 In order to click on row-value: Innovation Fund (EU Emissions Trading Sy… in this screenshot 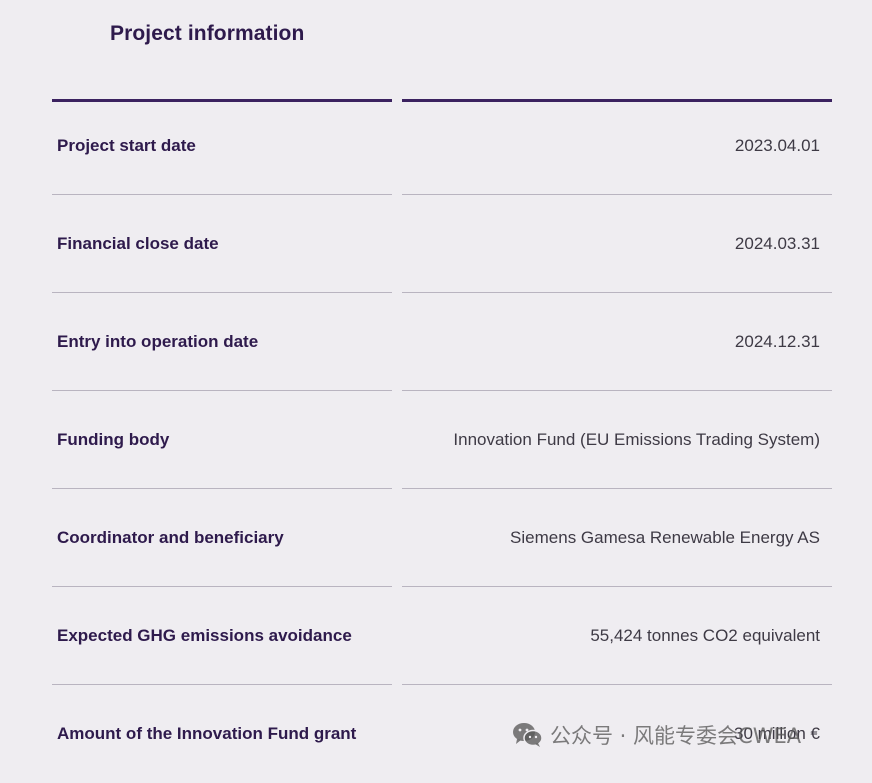, I will do `click(636, 439)`.